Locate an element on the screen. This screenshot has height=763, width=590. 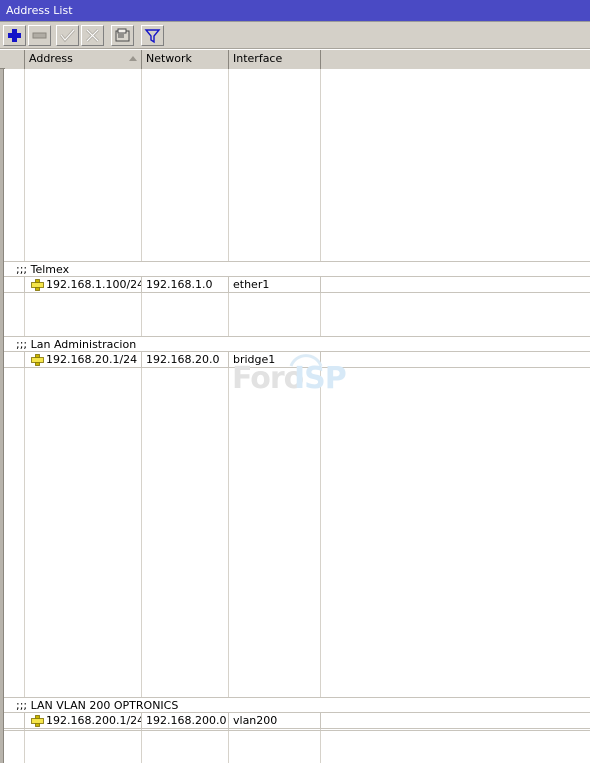
add-button is located at coordinates (14, 35).